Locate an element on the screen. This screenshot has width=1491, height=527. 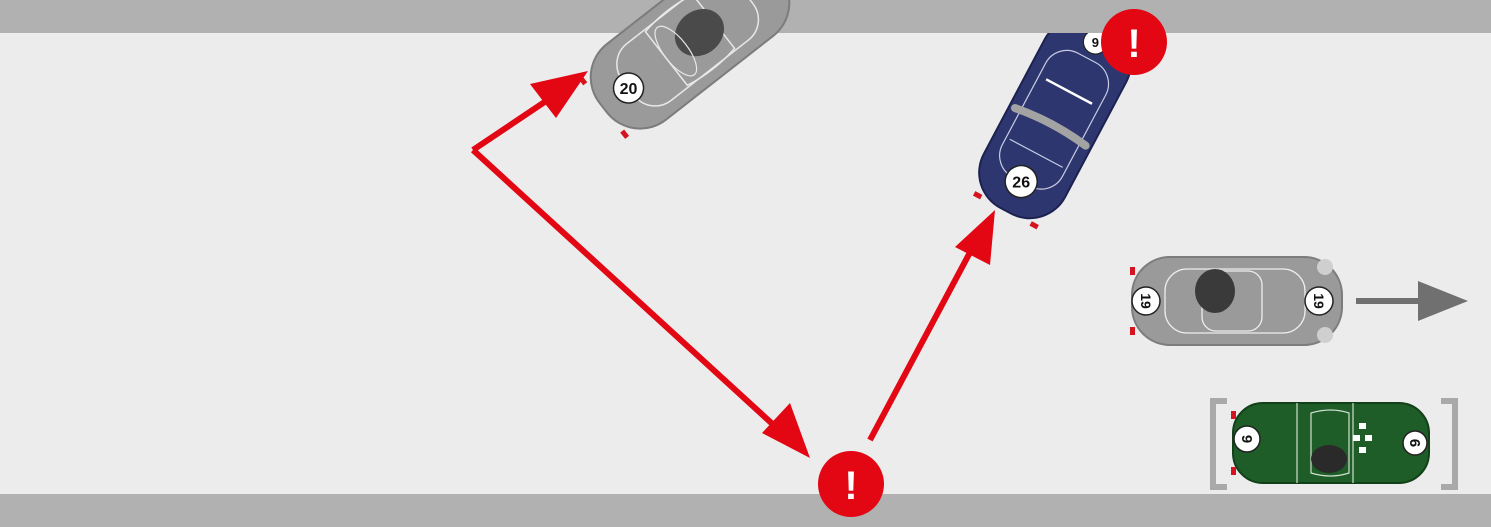
car-9-rear-number: 9 is located at coordinates (1415, 443).